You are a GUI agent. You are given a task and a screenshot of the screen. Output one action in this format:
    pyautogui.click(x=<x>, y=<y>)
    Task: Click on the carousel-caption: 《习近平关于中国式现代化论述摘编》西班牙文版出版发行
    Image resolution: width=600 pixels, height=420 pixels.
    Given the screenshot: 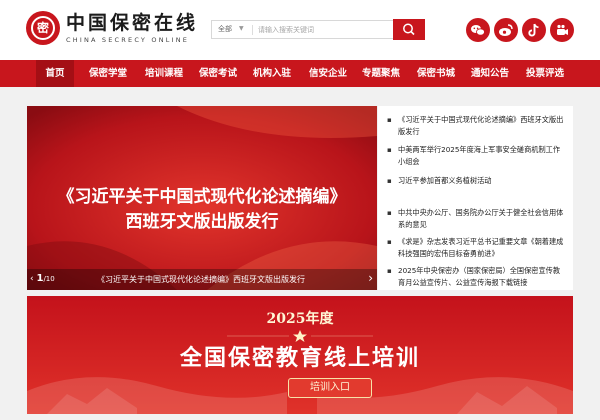 What is the action you would take?
    pyautogui.click(x=201, y=279)
    